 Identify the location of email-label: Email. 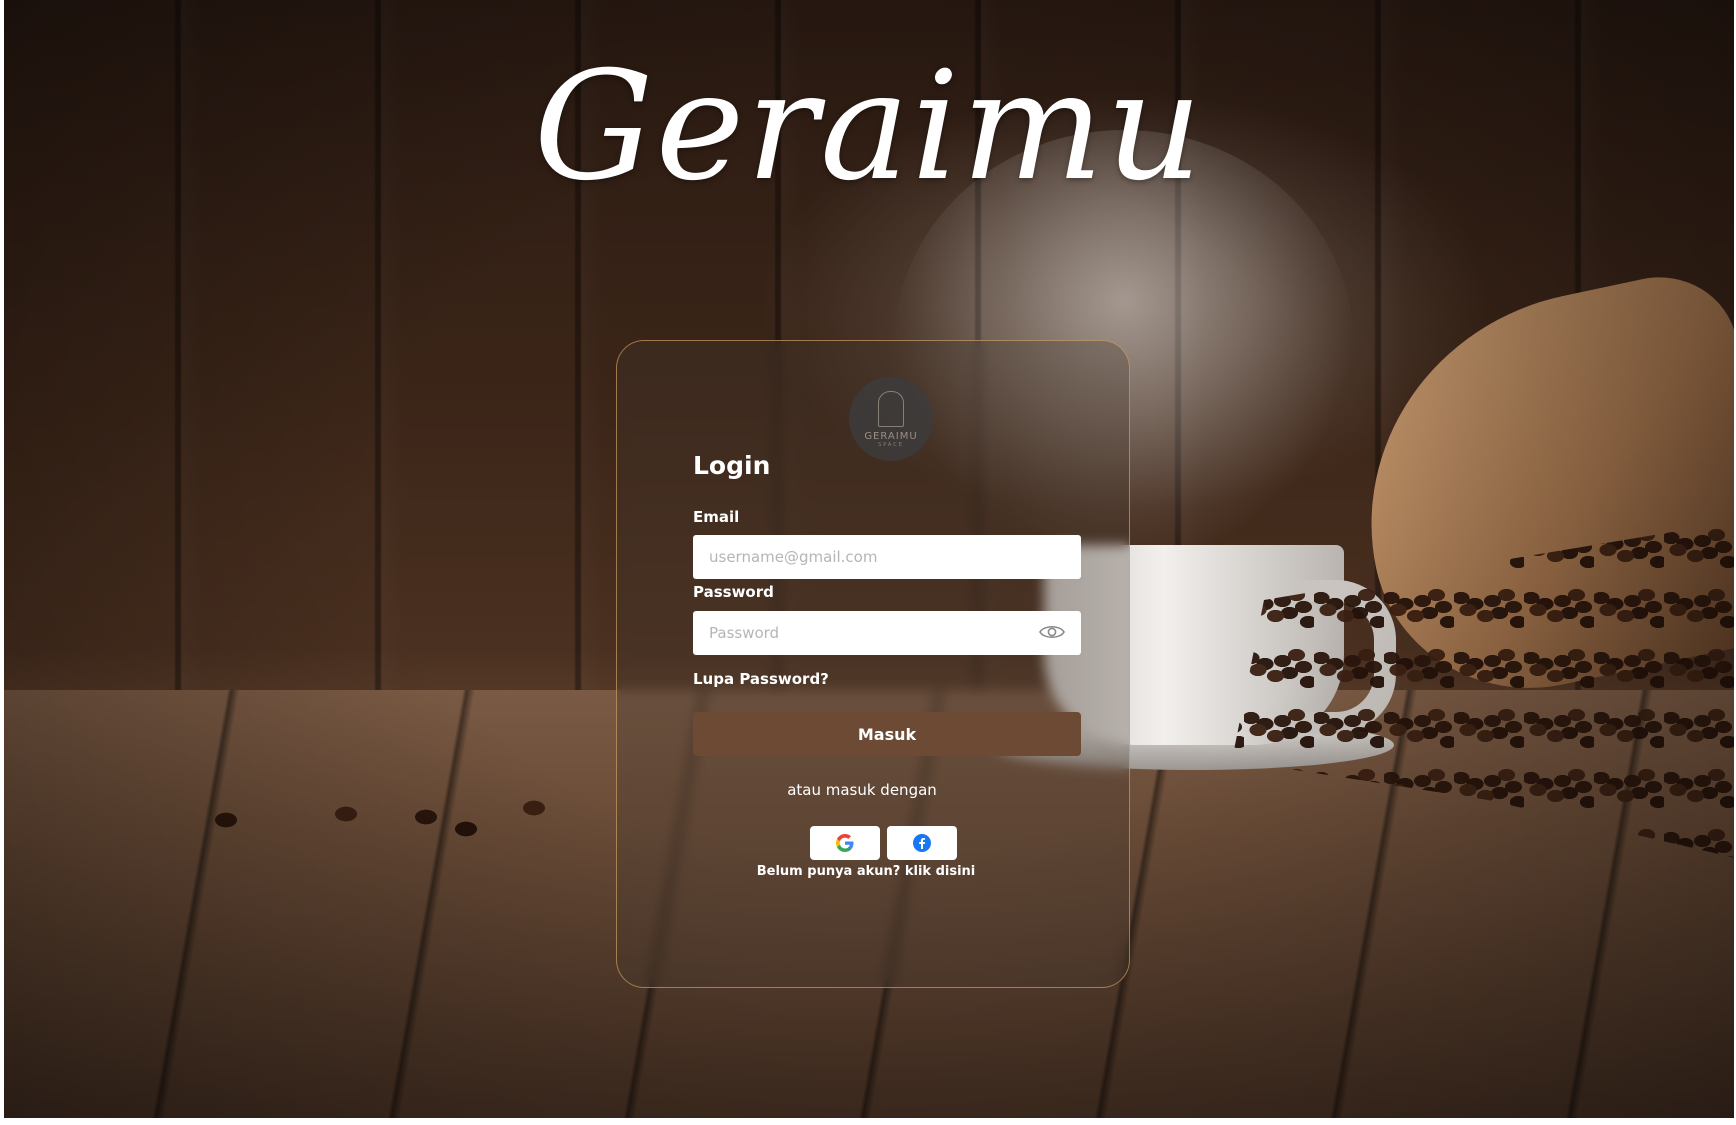
(716, 517).